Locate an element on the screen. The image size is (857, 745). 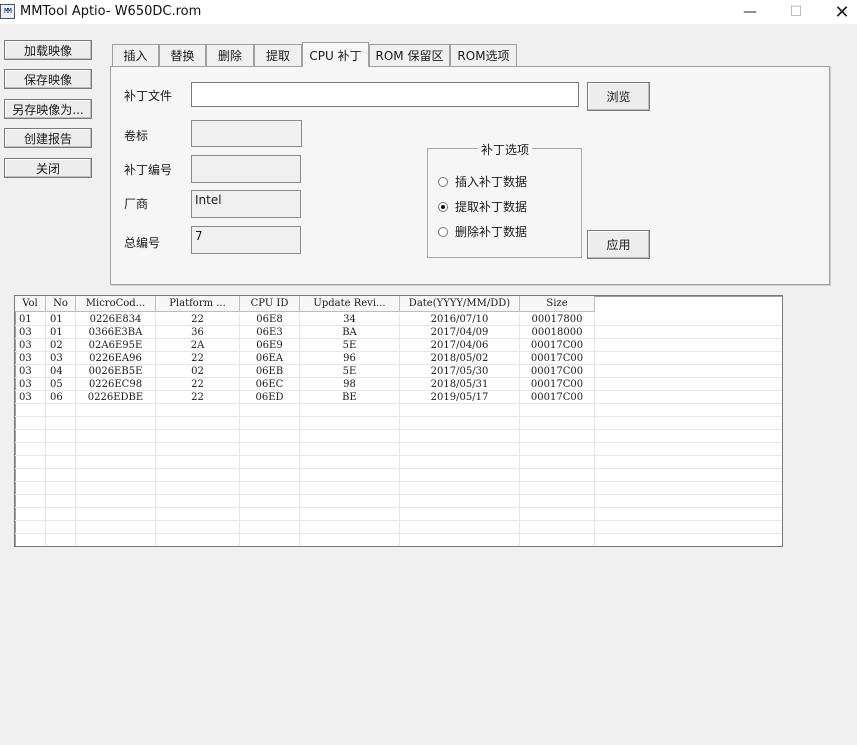
table-cell: BE is located at coordinates (350, 397).